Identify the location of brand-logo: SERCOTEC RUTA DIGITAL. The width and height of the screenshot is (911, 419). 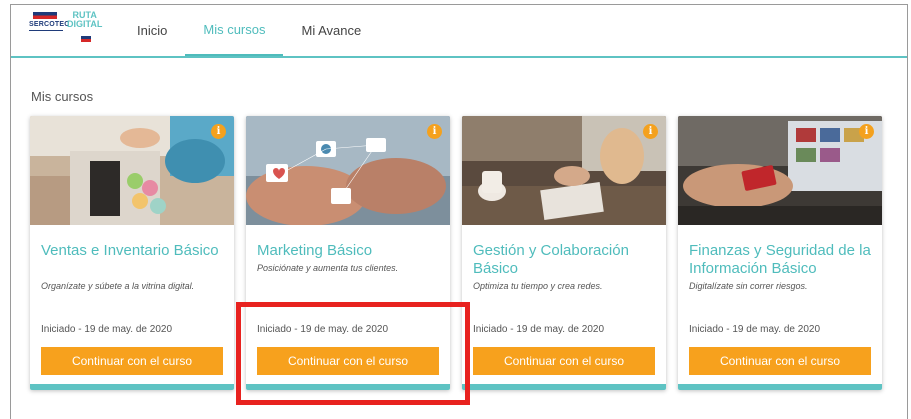
(69, 28).